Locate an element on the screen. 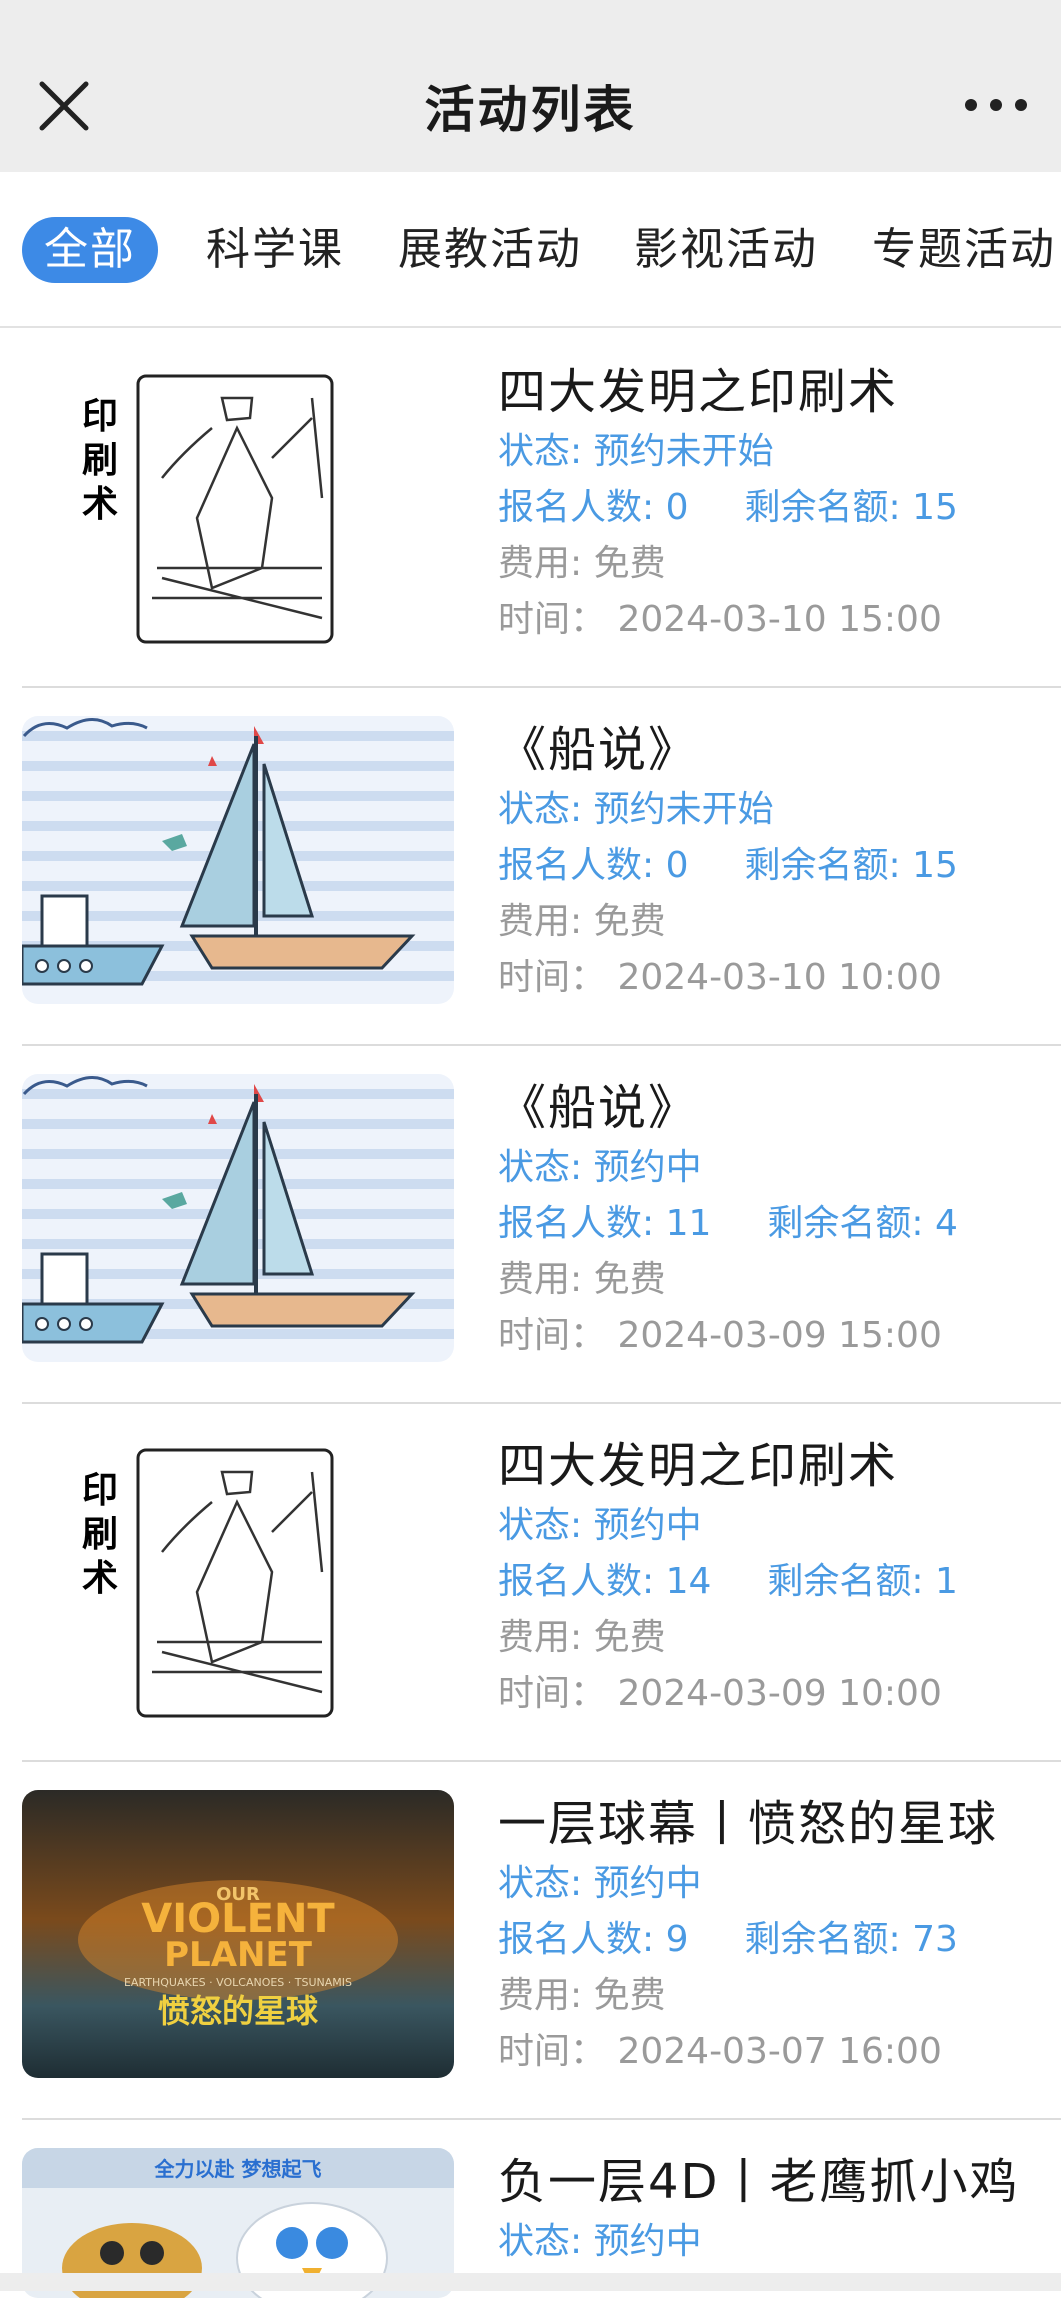  close-icon is located at coordinates (64, 106).